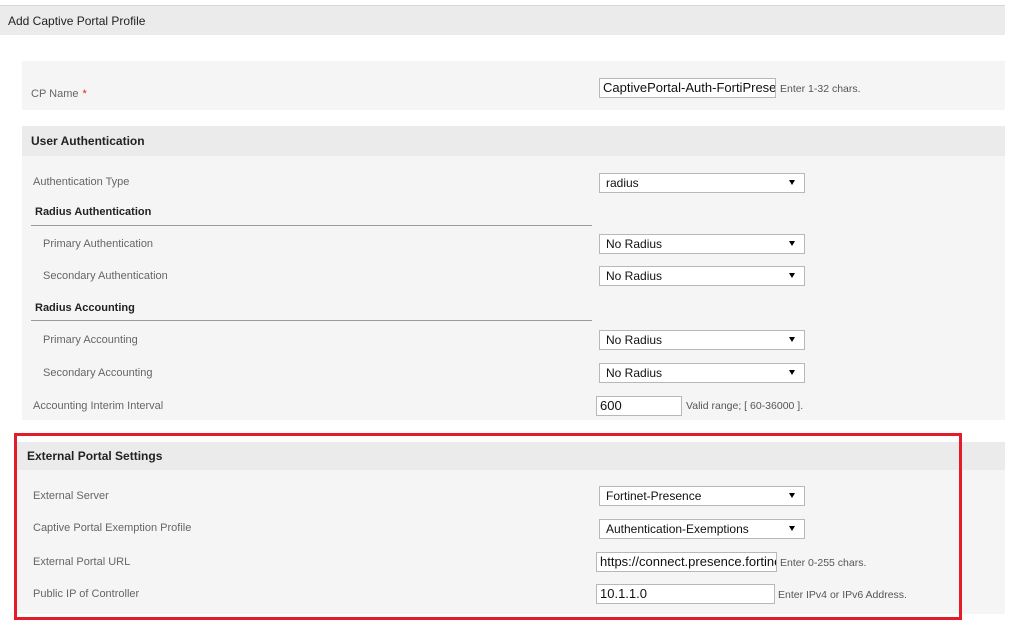  What do you see at coordinates (634, 244) in the screenshot?
I see `primary-auth-value: No Radius` at bounding box center [634, 244].